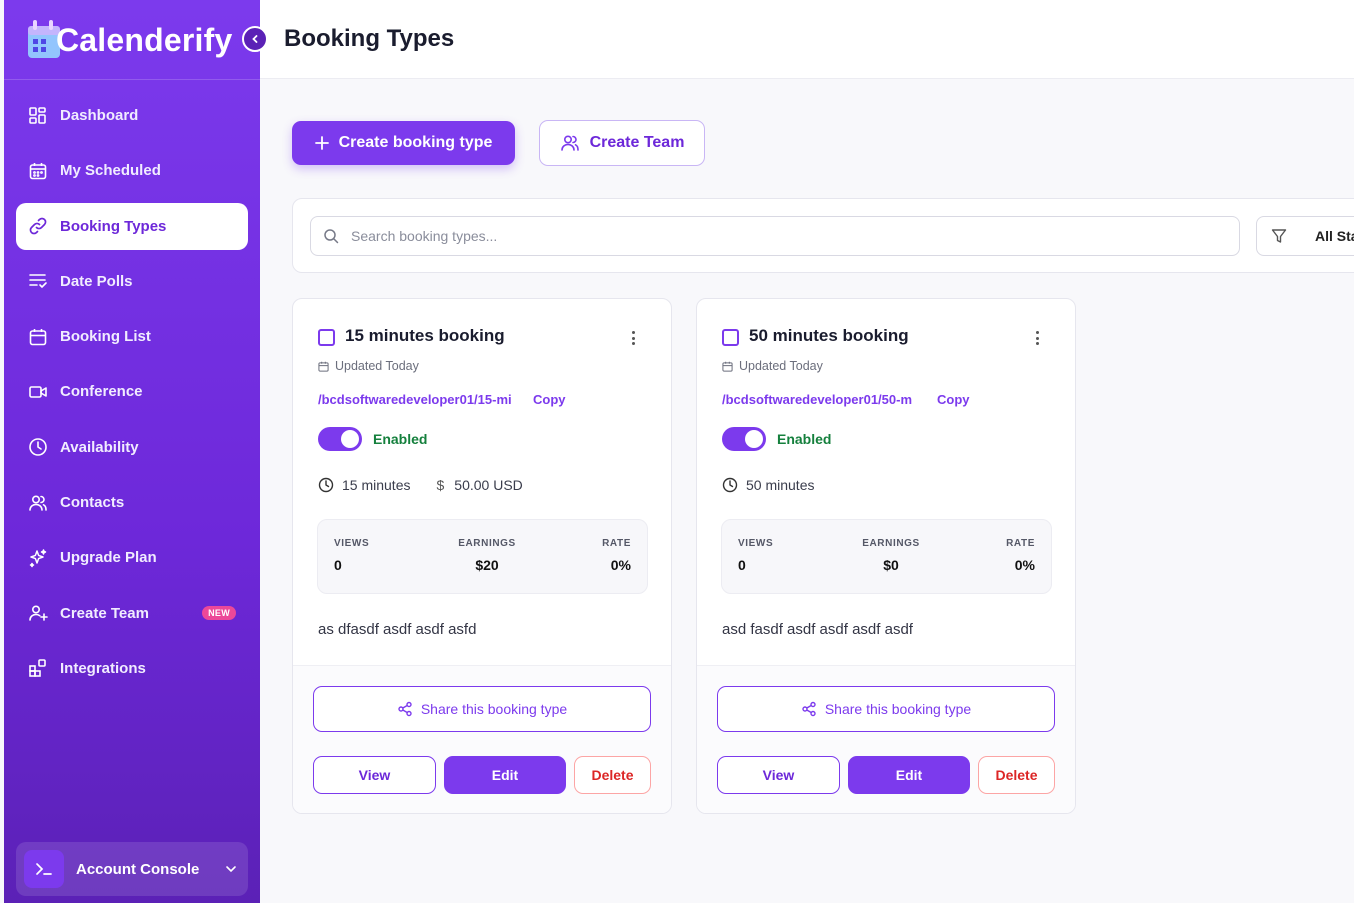 This screenshot has width=1354, height=903. I want to click on sparkle-icon, so click(38, 558).